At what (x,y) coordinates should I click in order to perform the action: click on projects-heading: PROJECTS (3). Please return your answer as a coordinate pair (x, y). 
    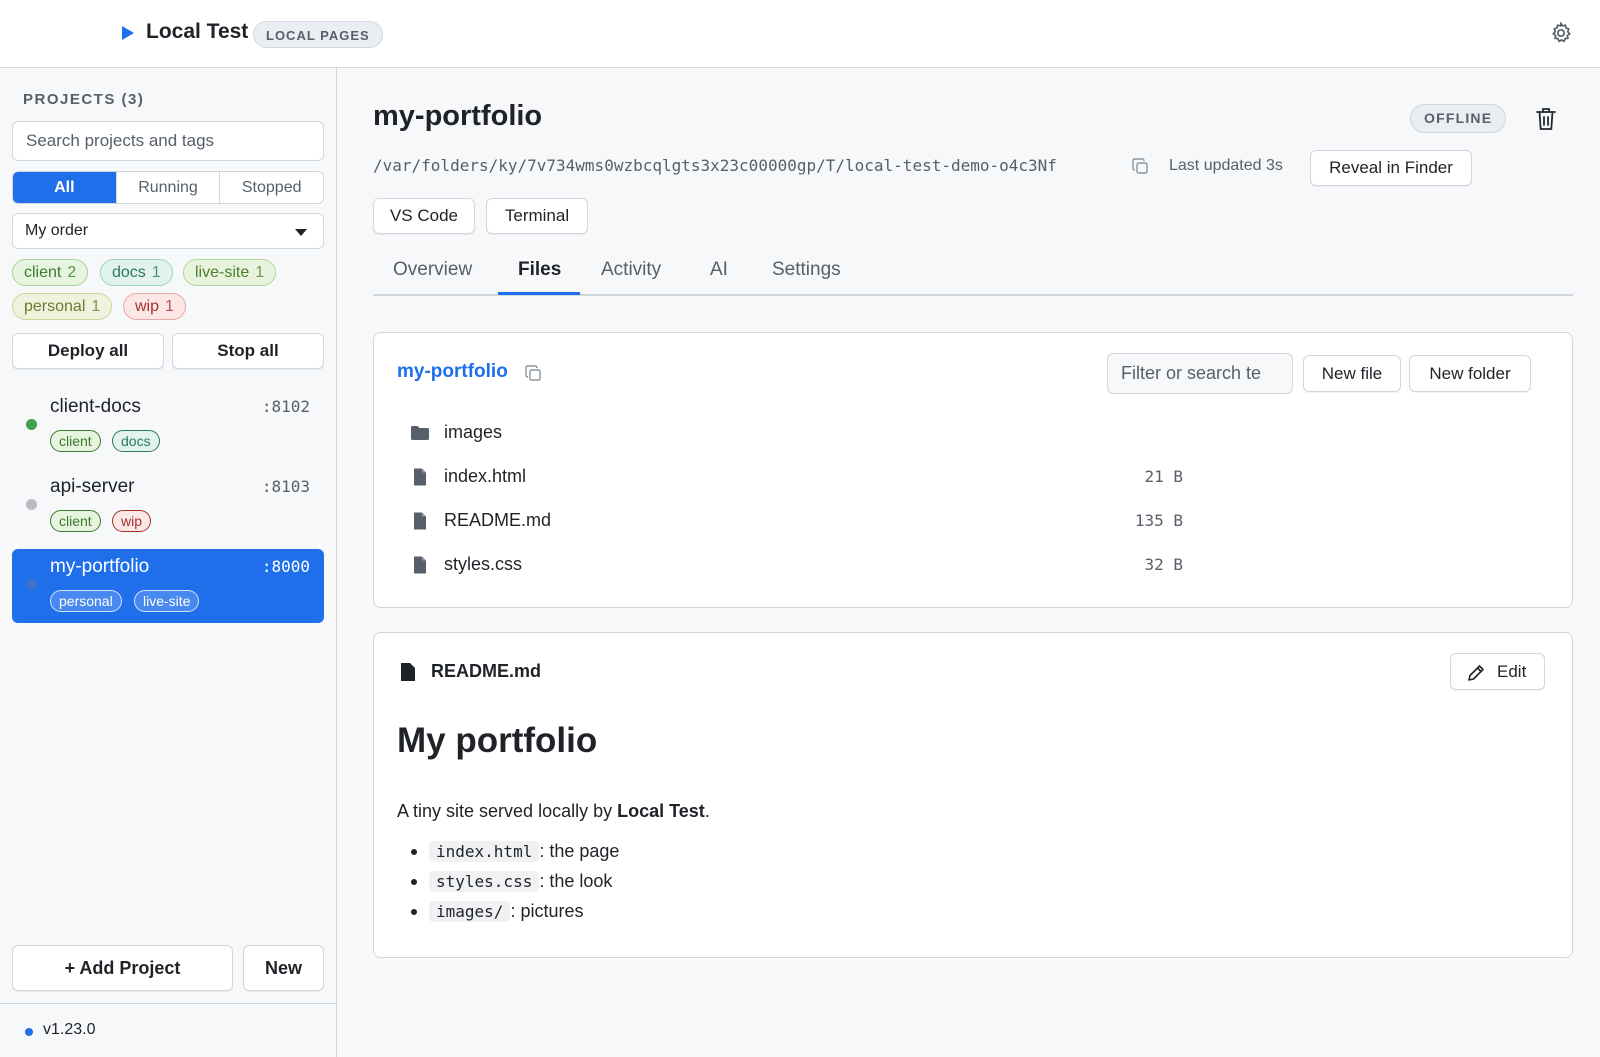
    Looking at the image, I should click on (84, 99).